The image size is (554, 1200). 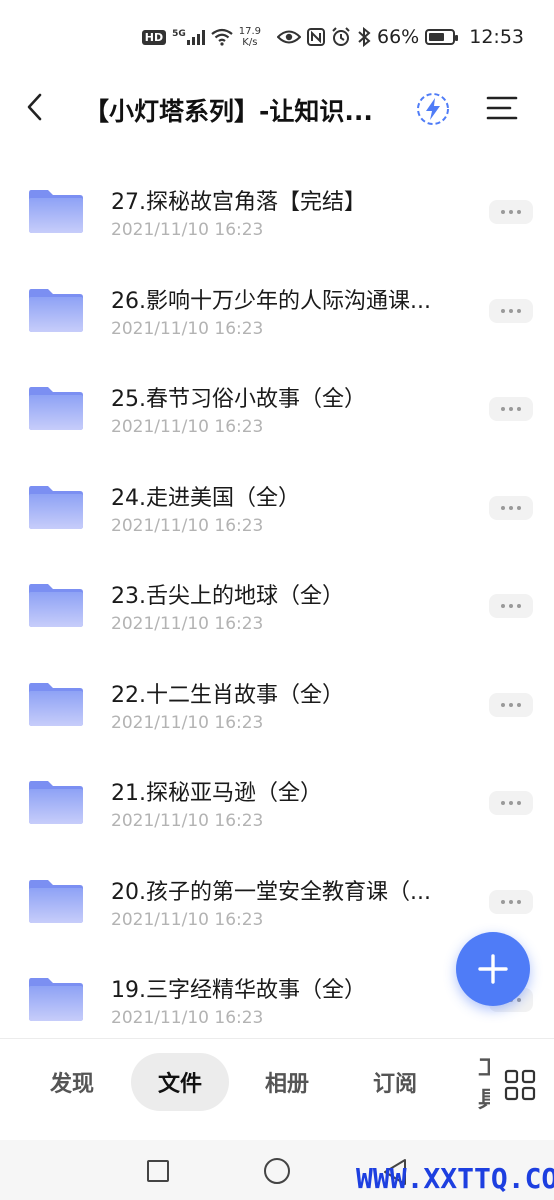 I want to click on eye-icon, so click(x=289, y=37).